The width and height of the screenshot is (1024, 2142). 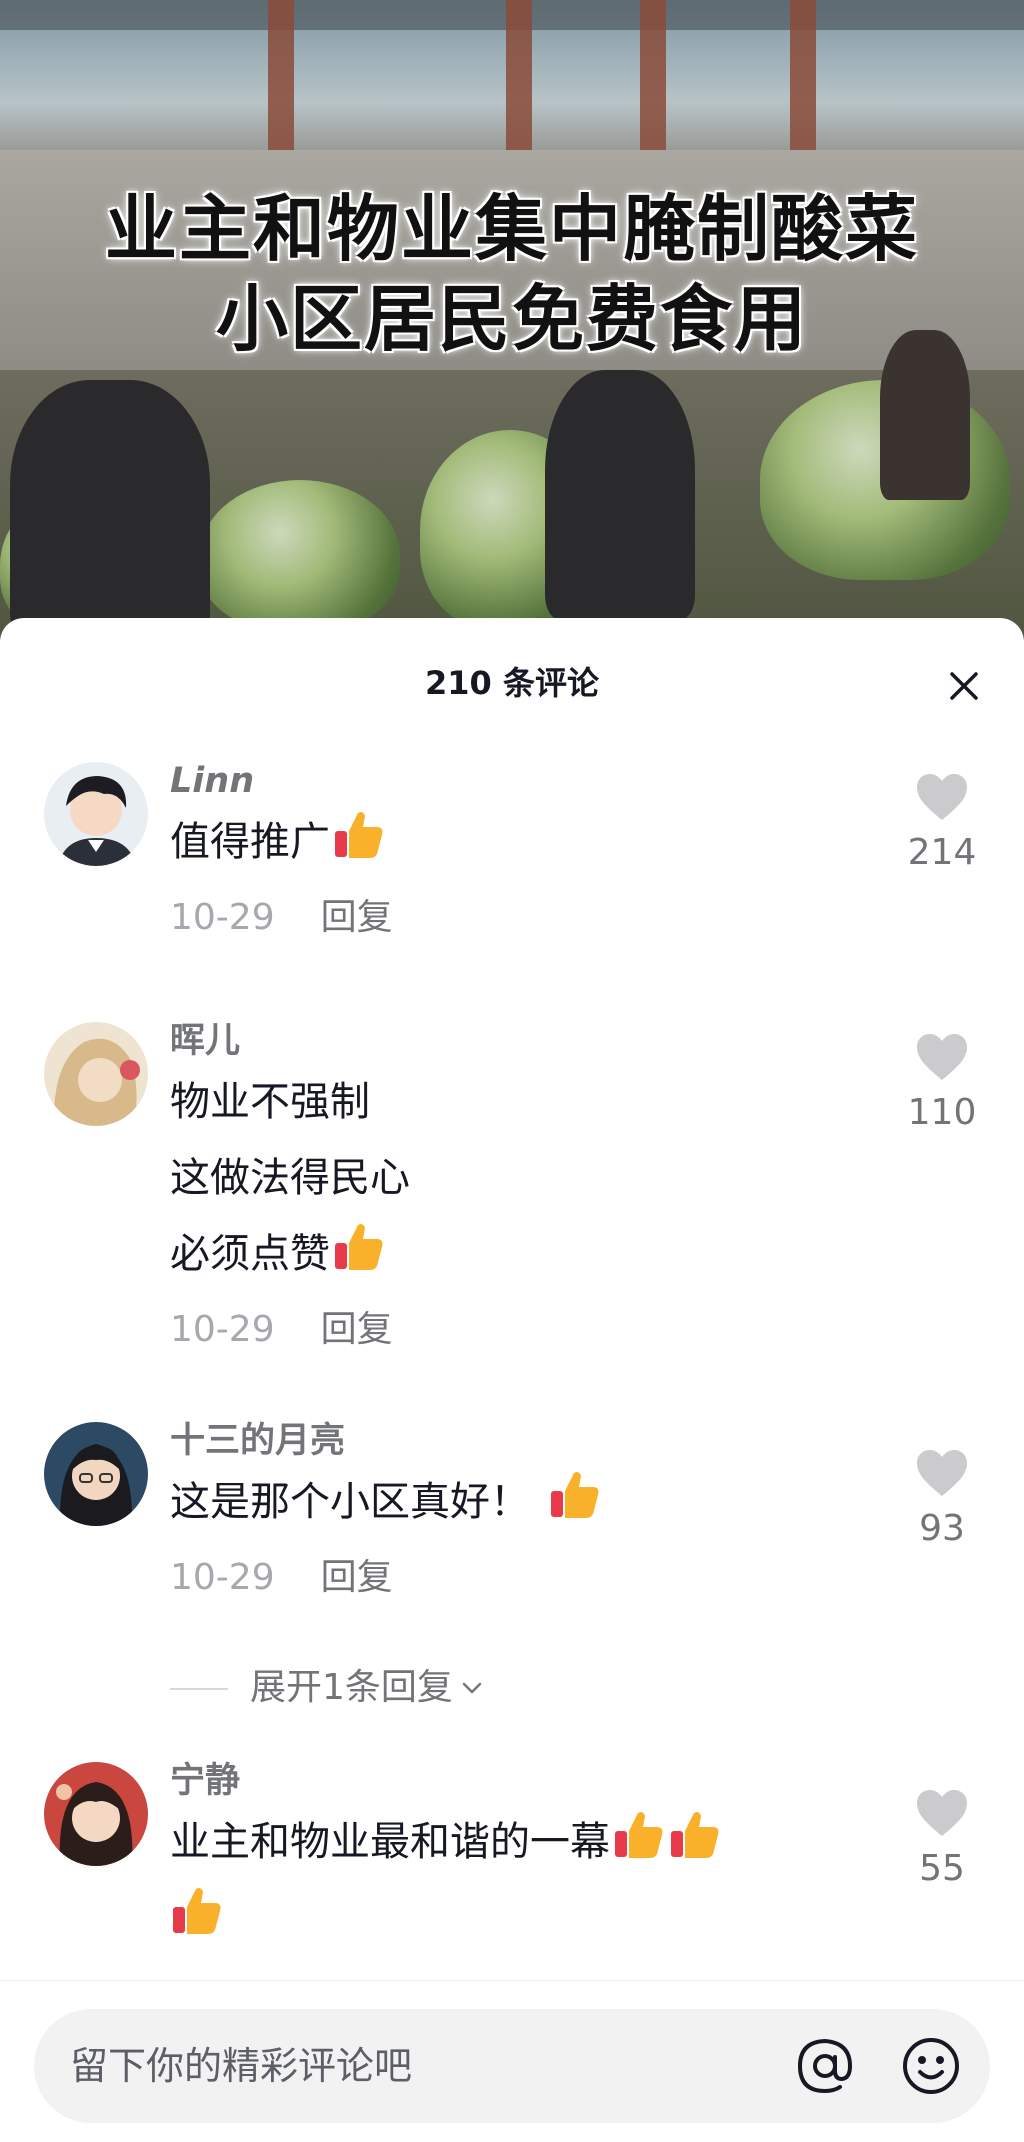 What do you see at coordinates (250, 842) in the screenshot?
I see `comment-text-content: 值得推广` at bounding box center [250, 842].